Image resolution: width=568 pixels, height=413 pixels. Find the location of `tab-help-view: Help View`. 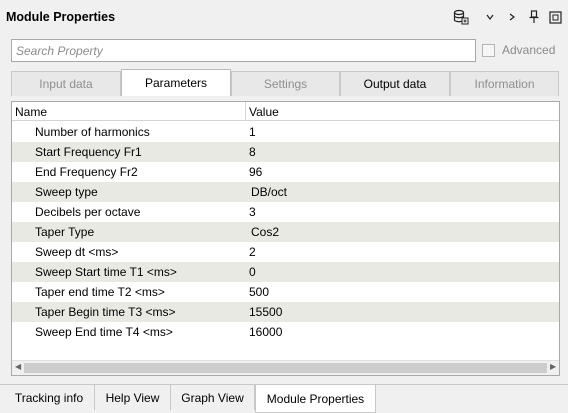

tab-help-view: Help View is located at coordinates (133, 397).